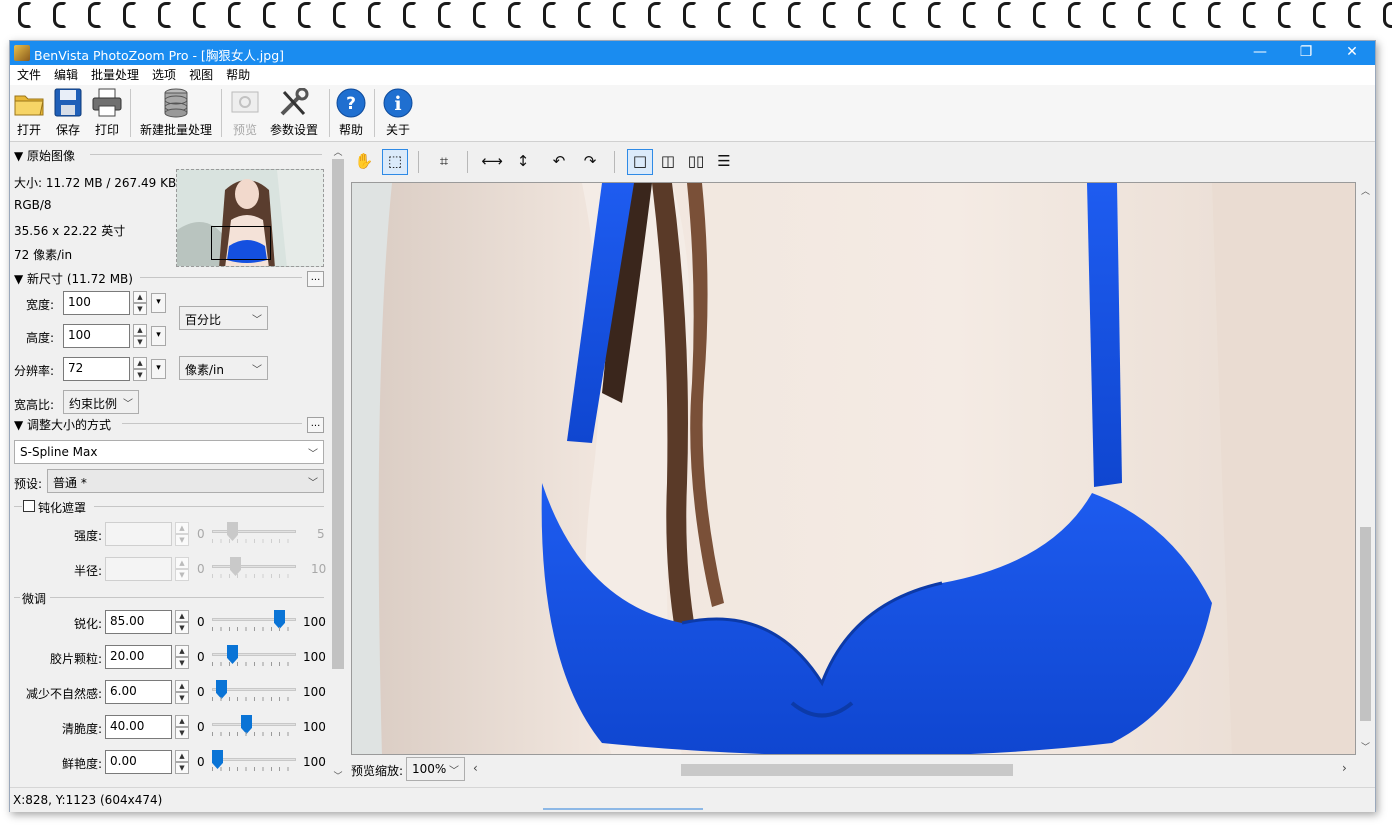  Describe the element at coordinates (138, 727) in the screenshot. I see `crispness-input: 40.00` at that location.